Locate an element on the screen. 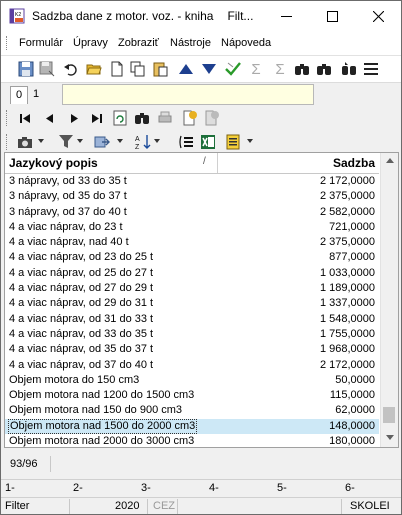 The image size is (402, 515). column-marker: 4- is located at coordinates (214, 488).